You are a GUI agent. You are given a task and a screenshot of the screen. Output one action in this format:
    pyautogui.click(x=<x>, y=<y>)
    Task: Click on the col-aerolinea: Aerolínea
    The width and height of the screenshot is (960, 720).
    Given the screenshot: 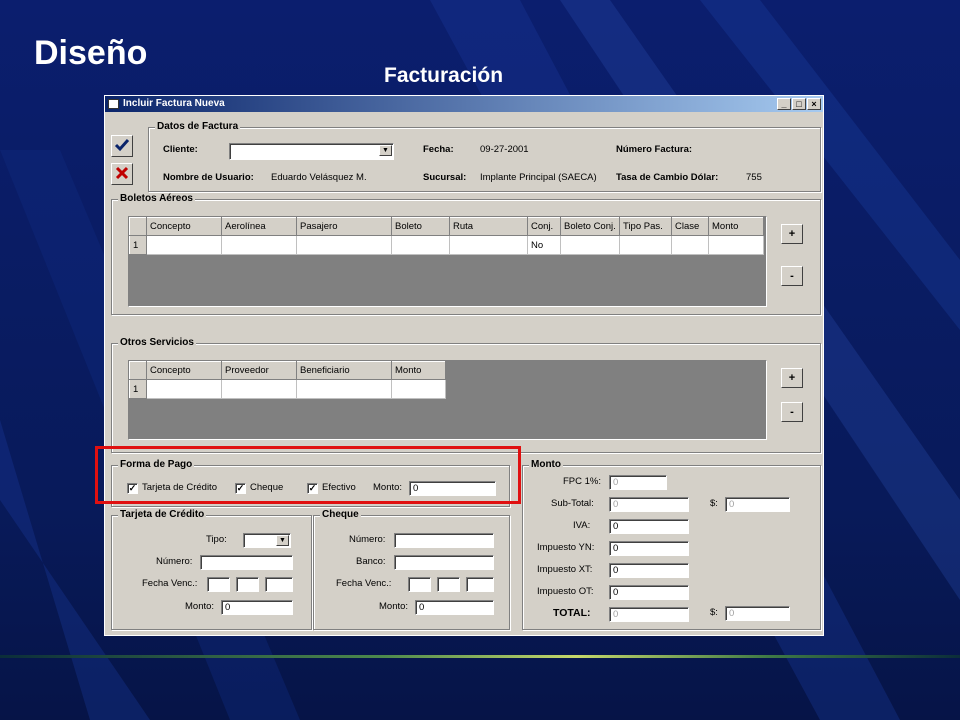 What is the action you would take?
    pyautogui.click(x=259, y=226)
    